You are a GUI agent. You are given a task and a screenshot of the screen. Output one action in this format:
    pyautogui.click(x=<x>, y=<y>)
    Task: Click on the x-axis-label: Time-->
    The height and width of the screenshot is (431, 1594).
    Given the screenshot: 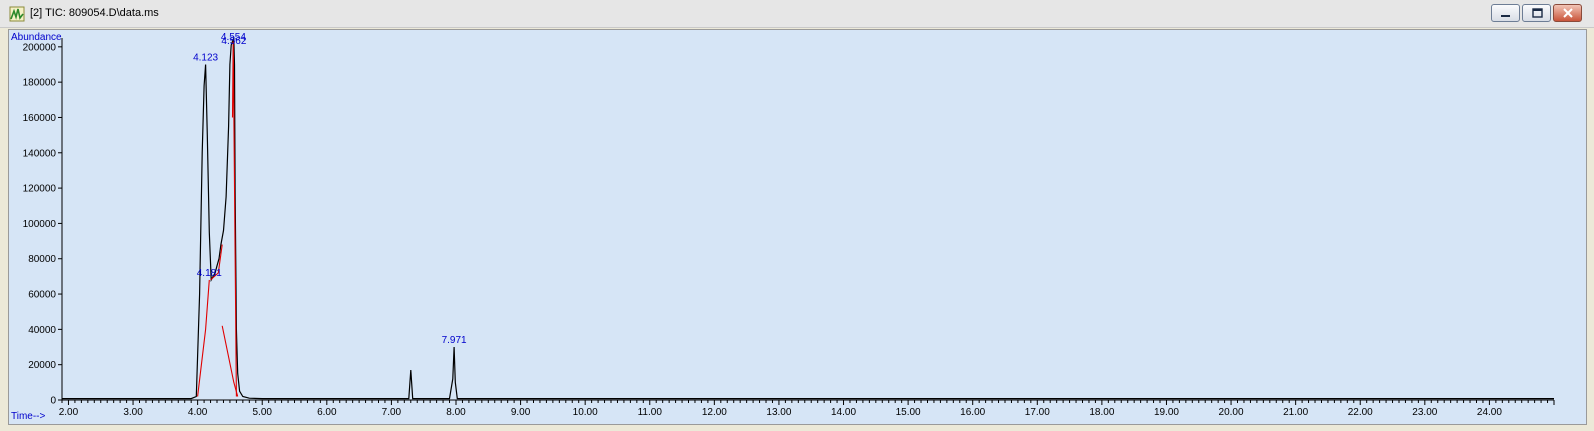 What is the action you would take?
    pyautogui.click(x=28, y=416)
    